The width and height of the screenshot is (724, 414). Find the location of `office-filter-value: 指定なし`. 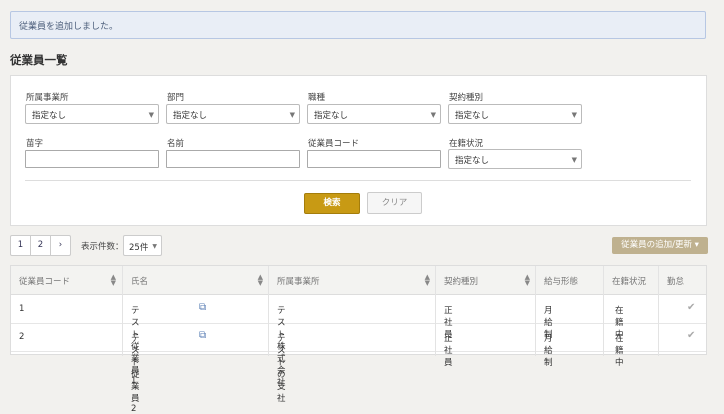

office-filter-value: 指定なし is located at coordinates (49, 116).